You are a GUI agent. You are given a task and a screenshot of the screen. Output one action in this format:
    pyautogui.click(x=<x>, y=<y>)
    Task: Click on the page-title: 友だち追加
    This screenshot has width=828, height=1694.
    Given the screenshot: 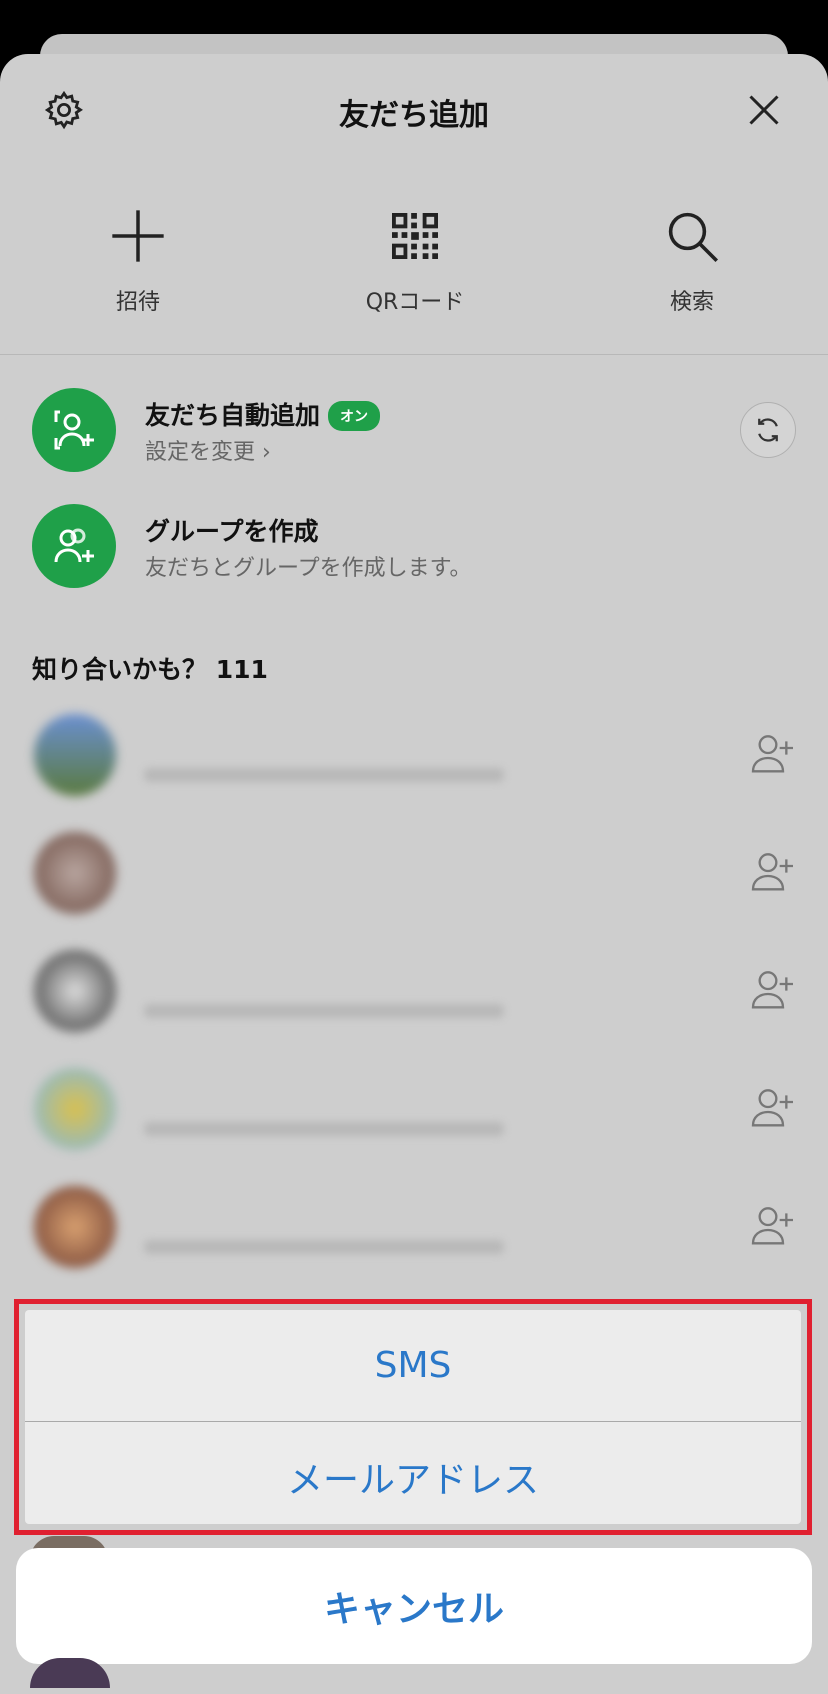 What is the action you would take?
    pyautogui.click(x=414, y=115)
    